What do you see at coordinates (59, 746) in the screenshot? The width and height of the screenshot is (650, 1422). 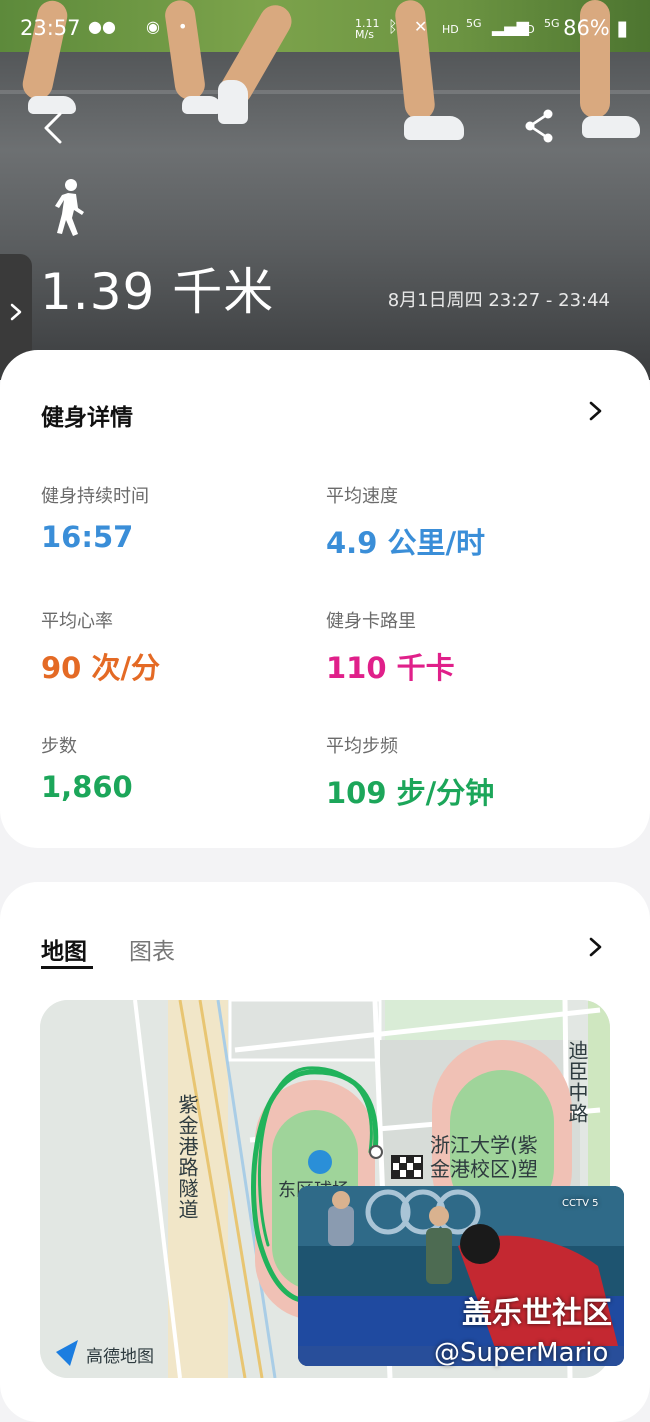 I see `stat-label: 步数` at bounding box center [59, 746].